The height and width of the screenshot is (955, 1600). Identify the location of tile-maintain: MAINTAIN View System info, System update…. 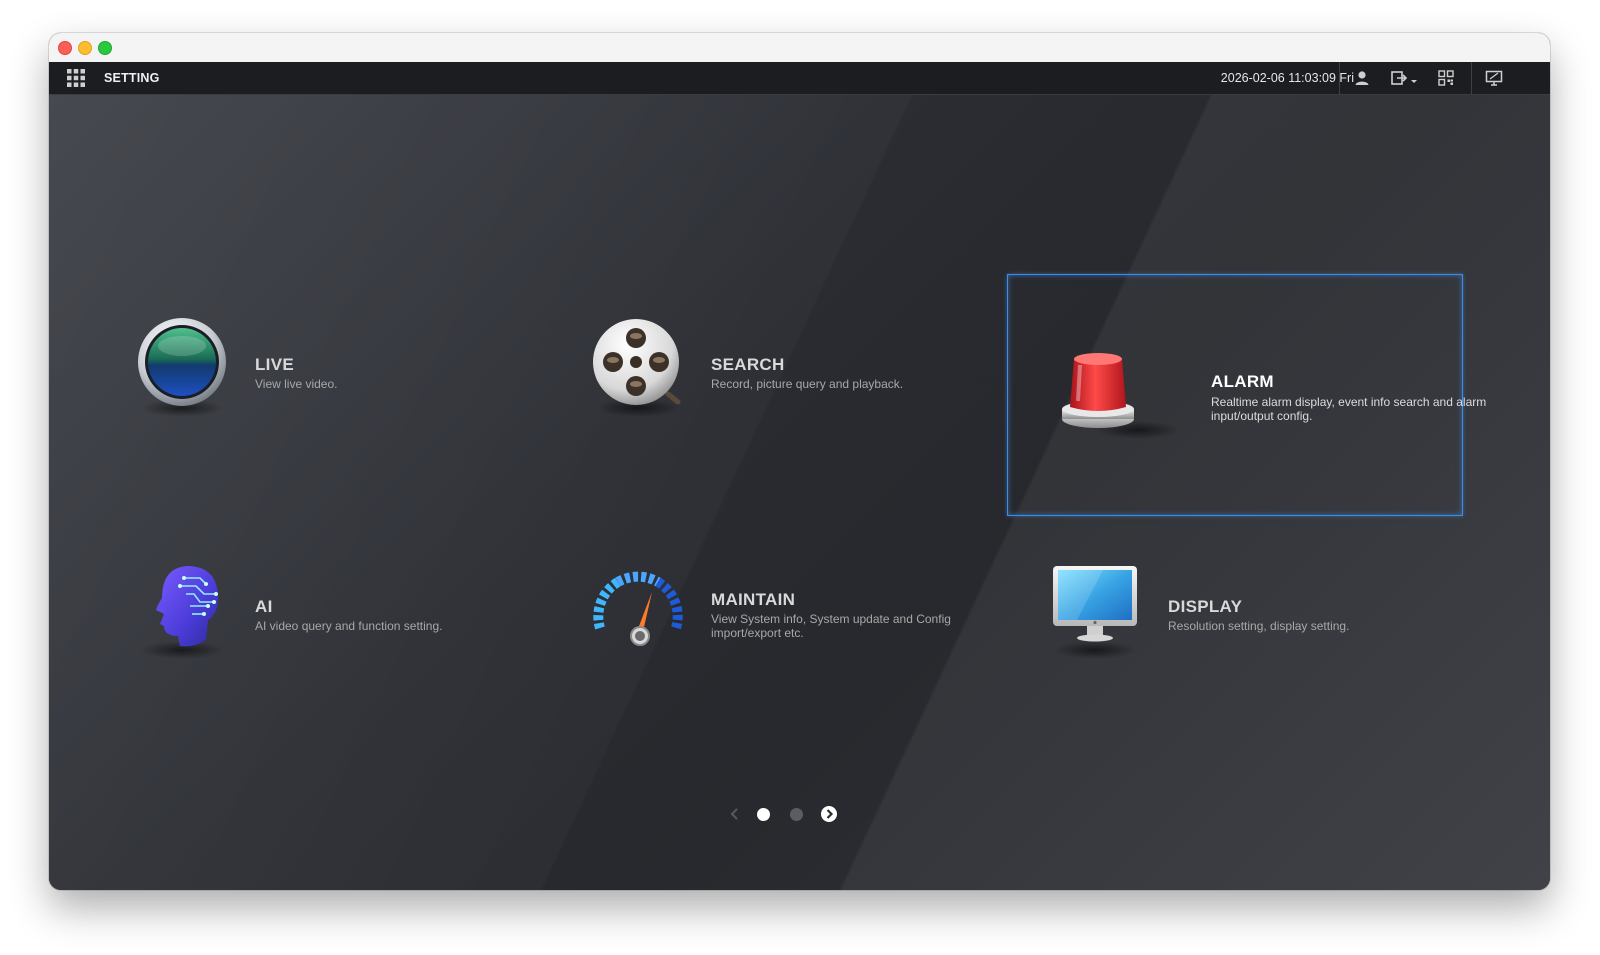
(736, 604).